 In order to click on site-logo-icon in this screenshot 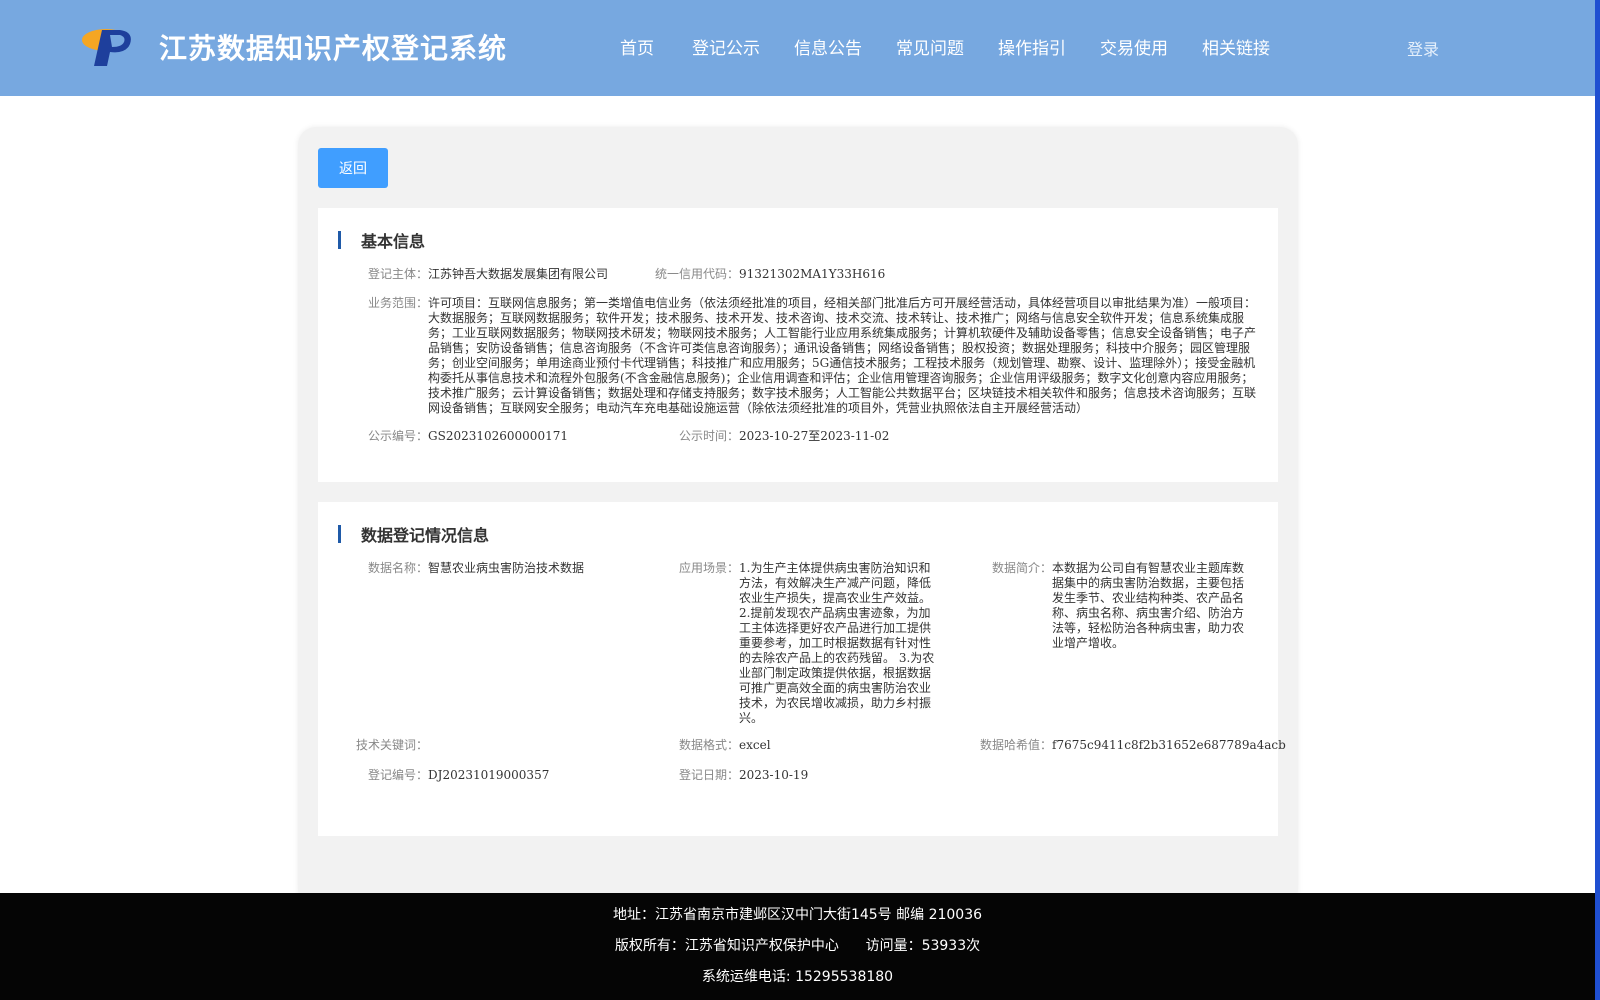, I will do `click(106, 47)`.